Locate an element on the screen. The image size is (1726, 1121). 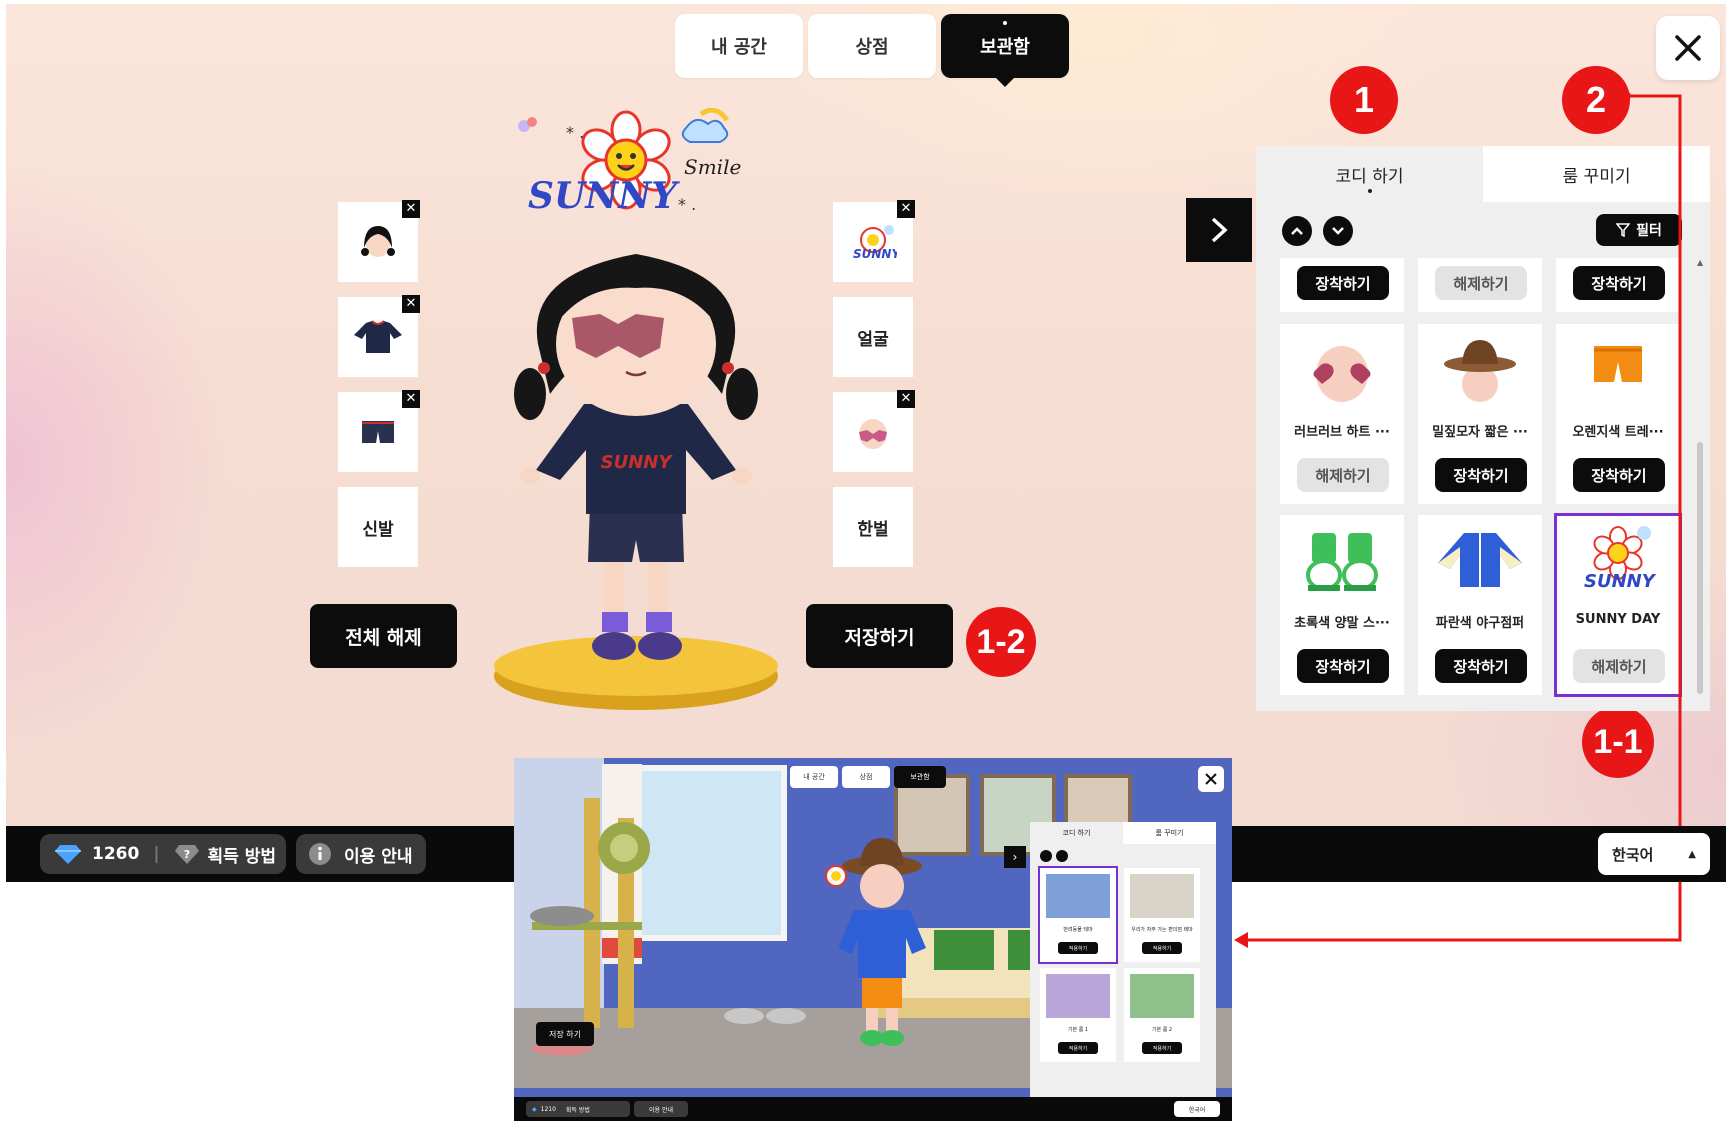
tab-my-space: 내 공간 is located at coordinates (739, 46).